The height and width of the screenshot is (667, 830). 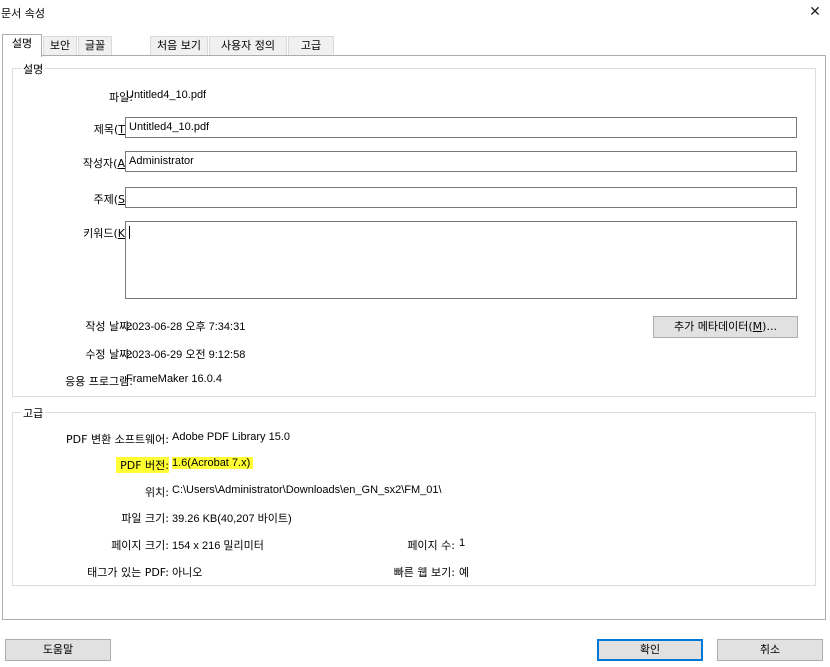 I want to click on title-field: Untitled4_10.pdf, so click(x=461, y=127).